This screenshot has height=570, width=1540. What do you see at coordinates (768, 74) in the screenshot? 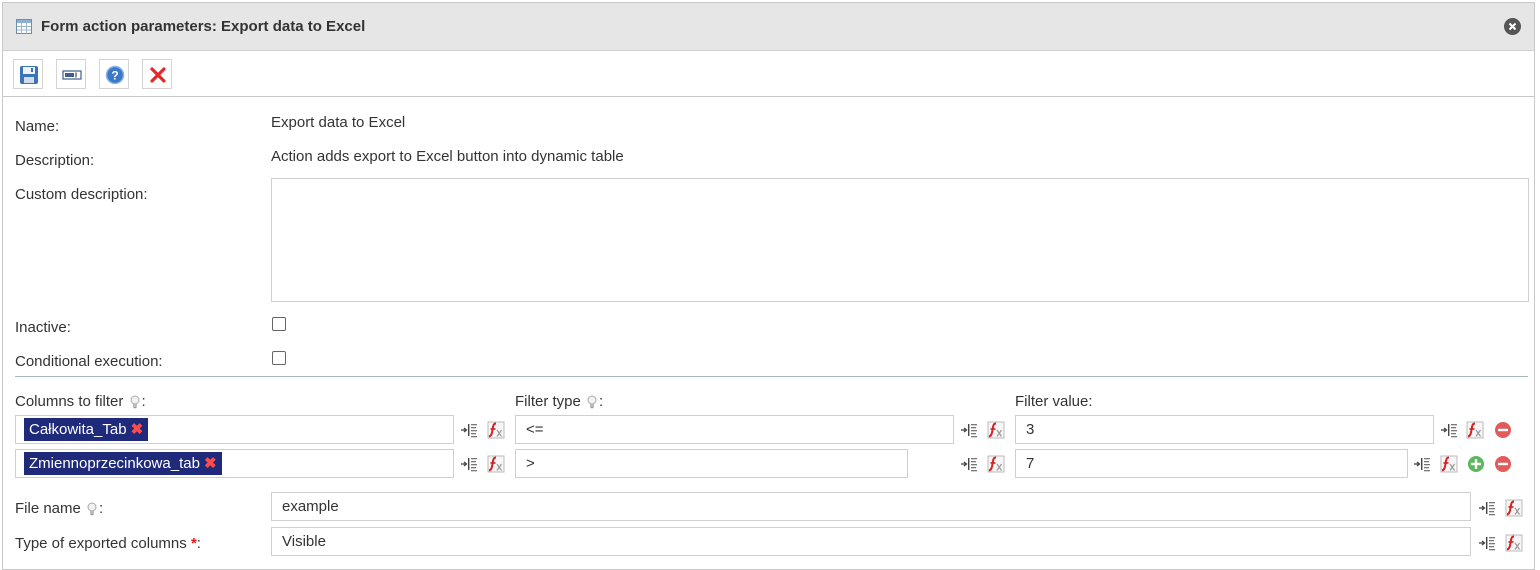
I see `toolbar: ?` at bounding box center [768, 74].